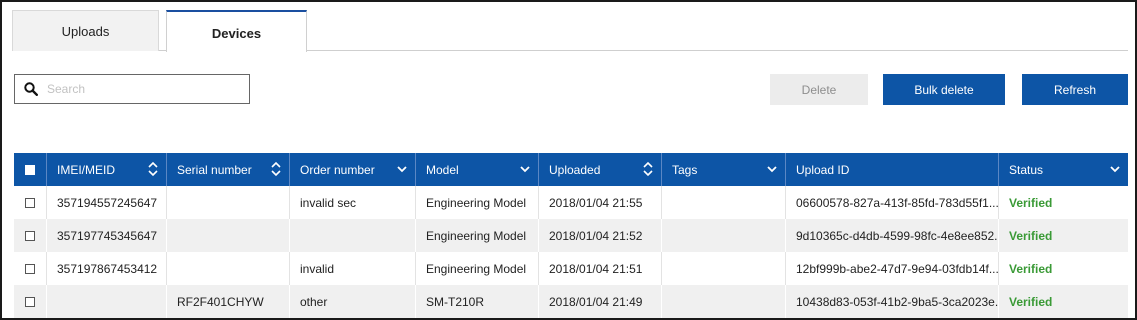 The image size is (1137, 320). I want to click on column-label: Model, so click(442, 169).